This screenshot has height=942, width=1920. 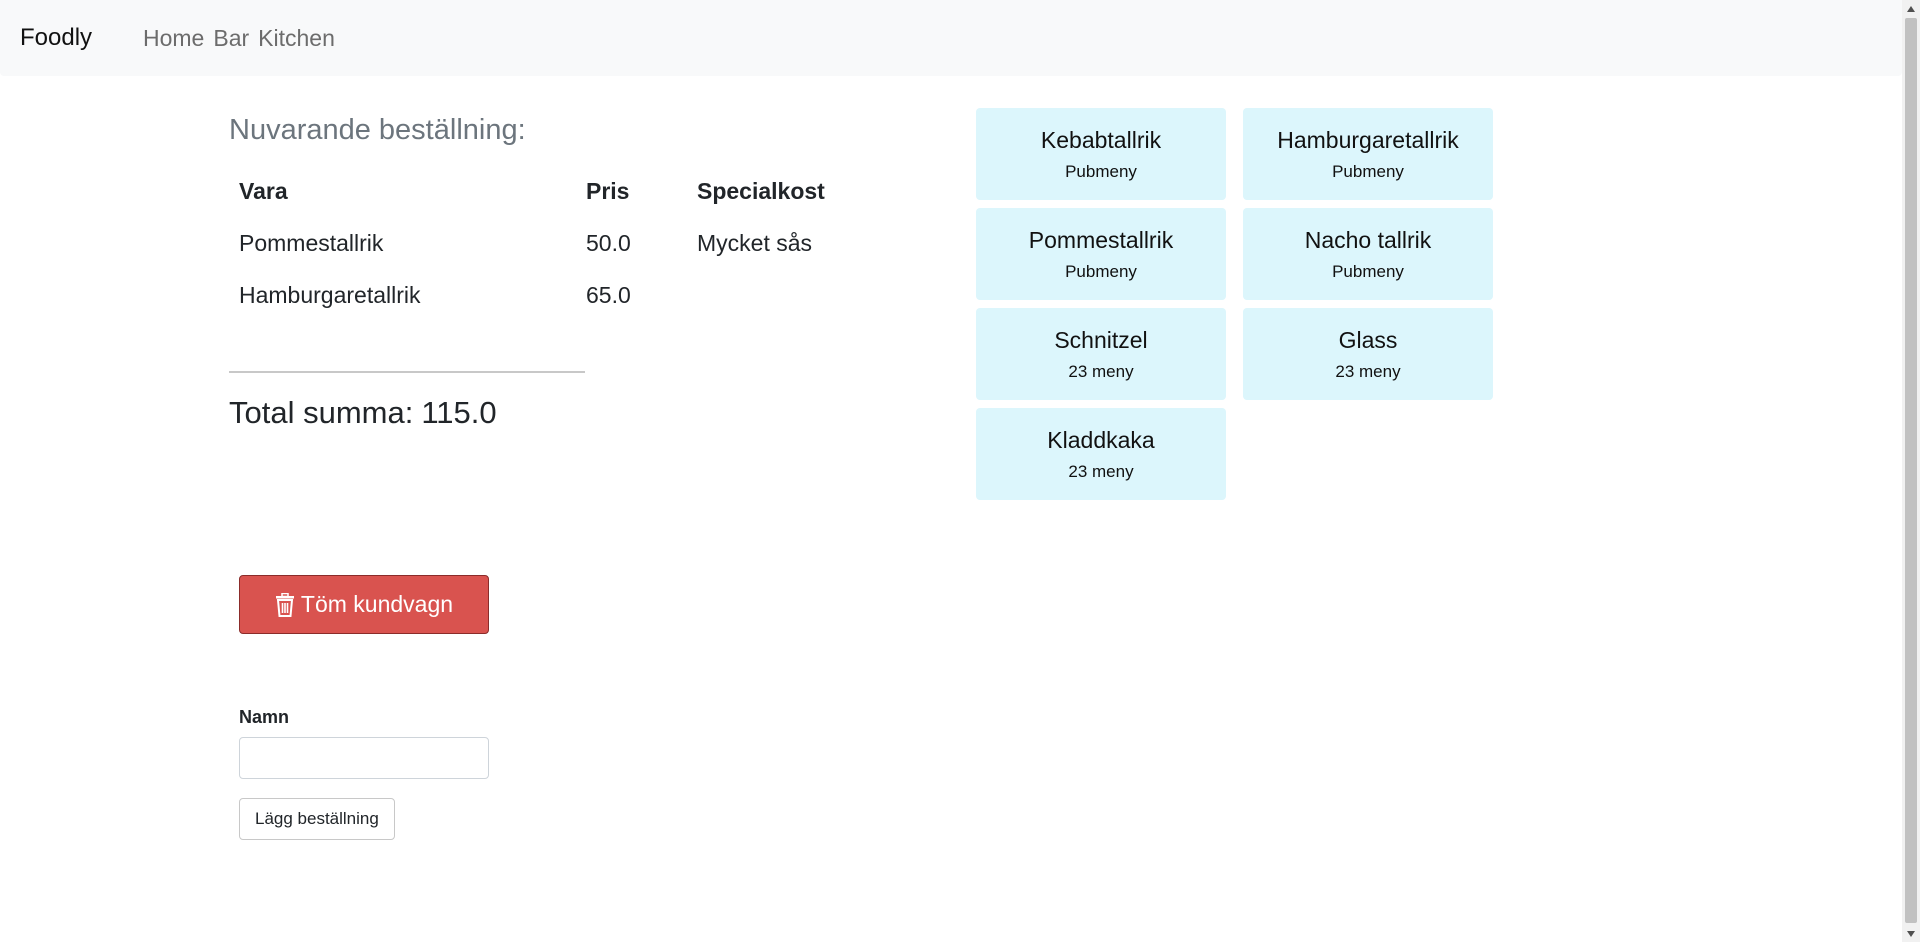 I want to click on trash-icon, so click(x=285, y=604).